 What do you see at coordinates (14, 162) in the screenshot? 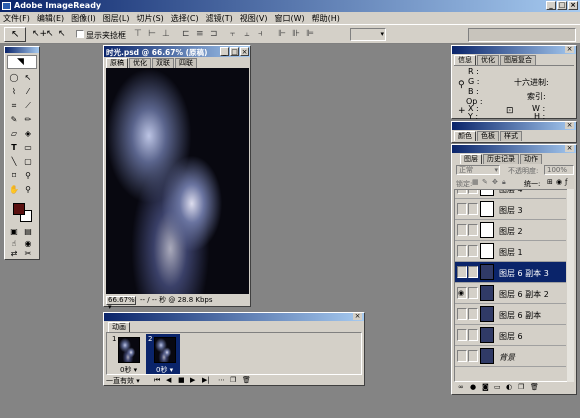
I see `line-tool-icon: ╲` at bounding box center [14, 162].